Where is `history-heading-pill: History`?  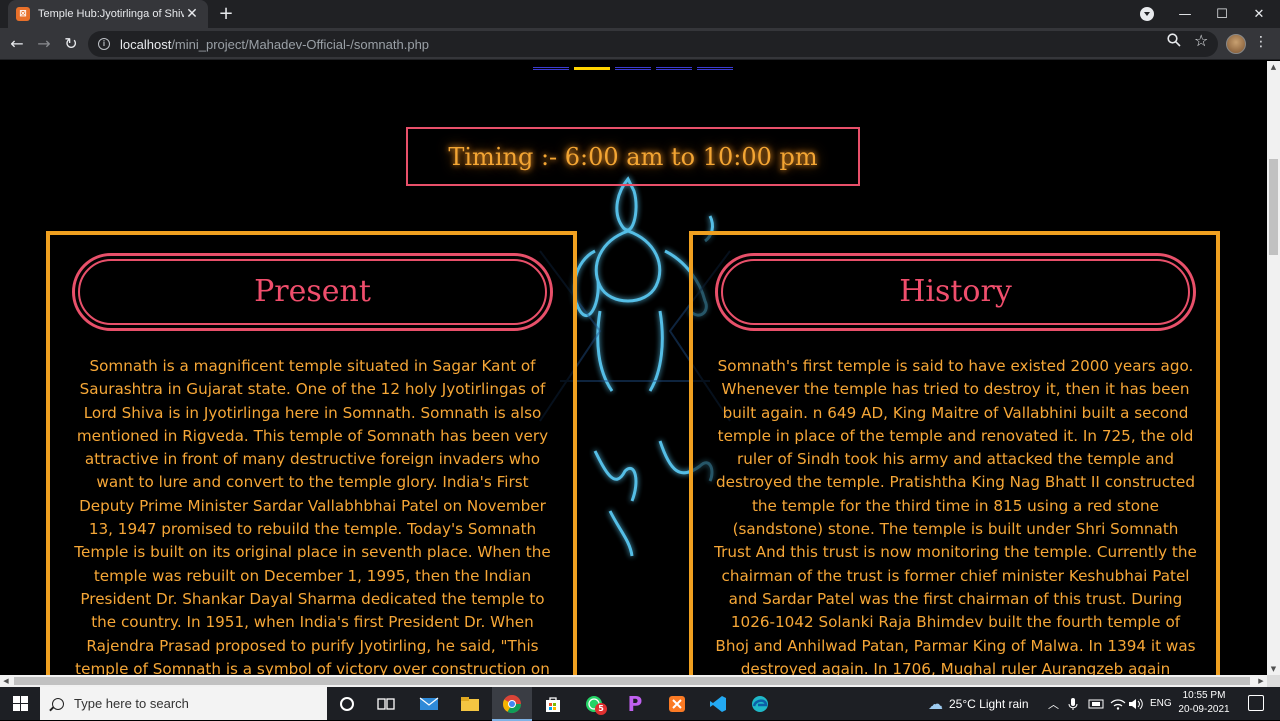 history-heading-pill: History is located at coordinates (955, 292).